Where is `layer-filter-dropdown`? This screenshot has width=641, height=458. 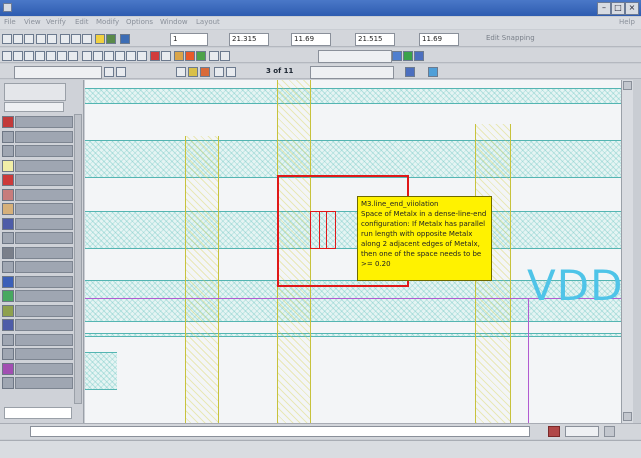
layer-filter-dropdown is located at coordinates (34, 107).